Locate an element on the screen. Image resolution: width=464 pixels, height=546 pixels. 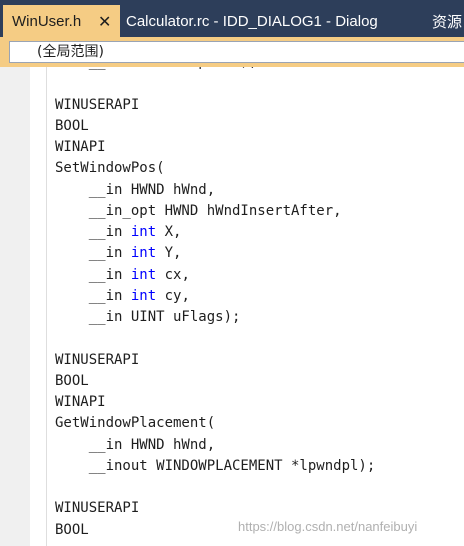
tab-winuser-h: WinUser.h ✕ is located at coordinates (61, 21).